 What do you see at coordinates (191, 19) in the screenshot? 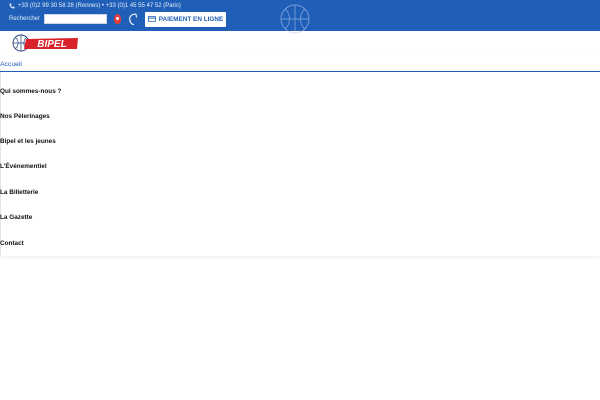
I see `online-payment-label: PAIEMENT EN LIGNE` at bounding box center [191, 19].